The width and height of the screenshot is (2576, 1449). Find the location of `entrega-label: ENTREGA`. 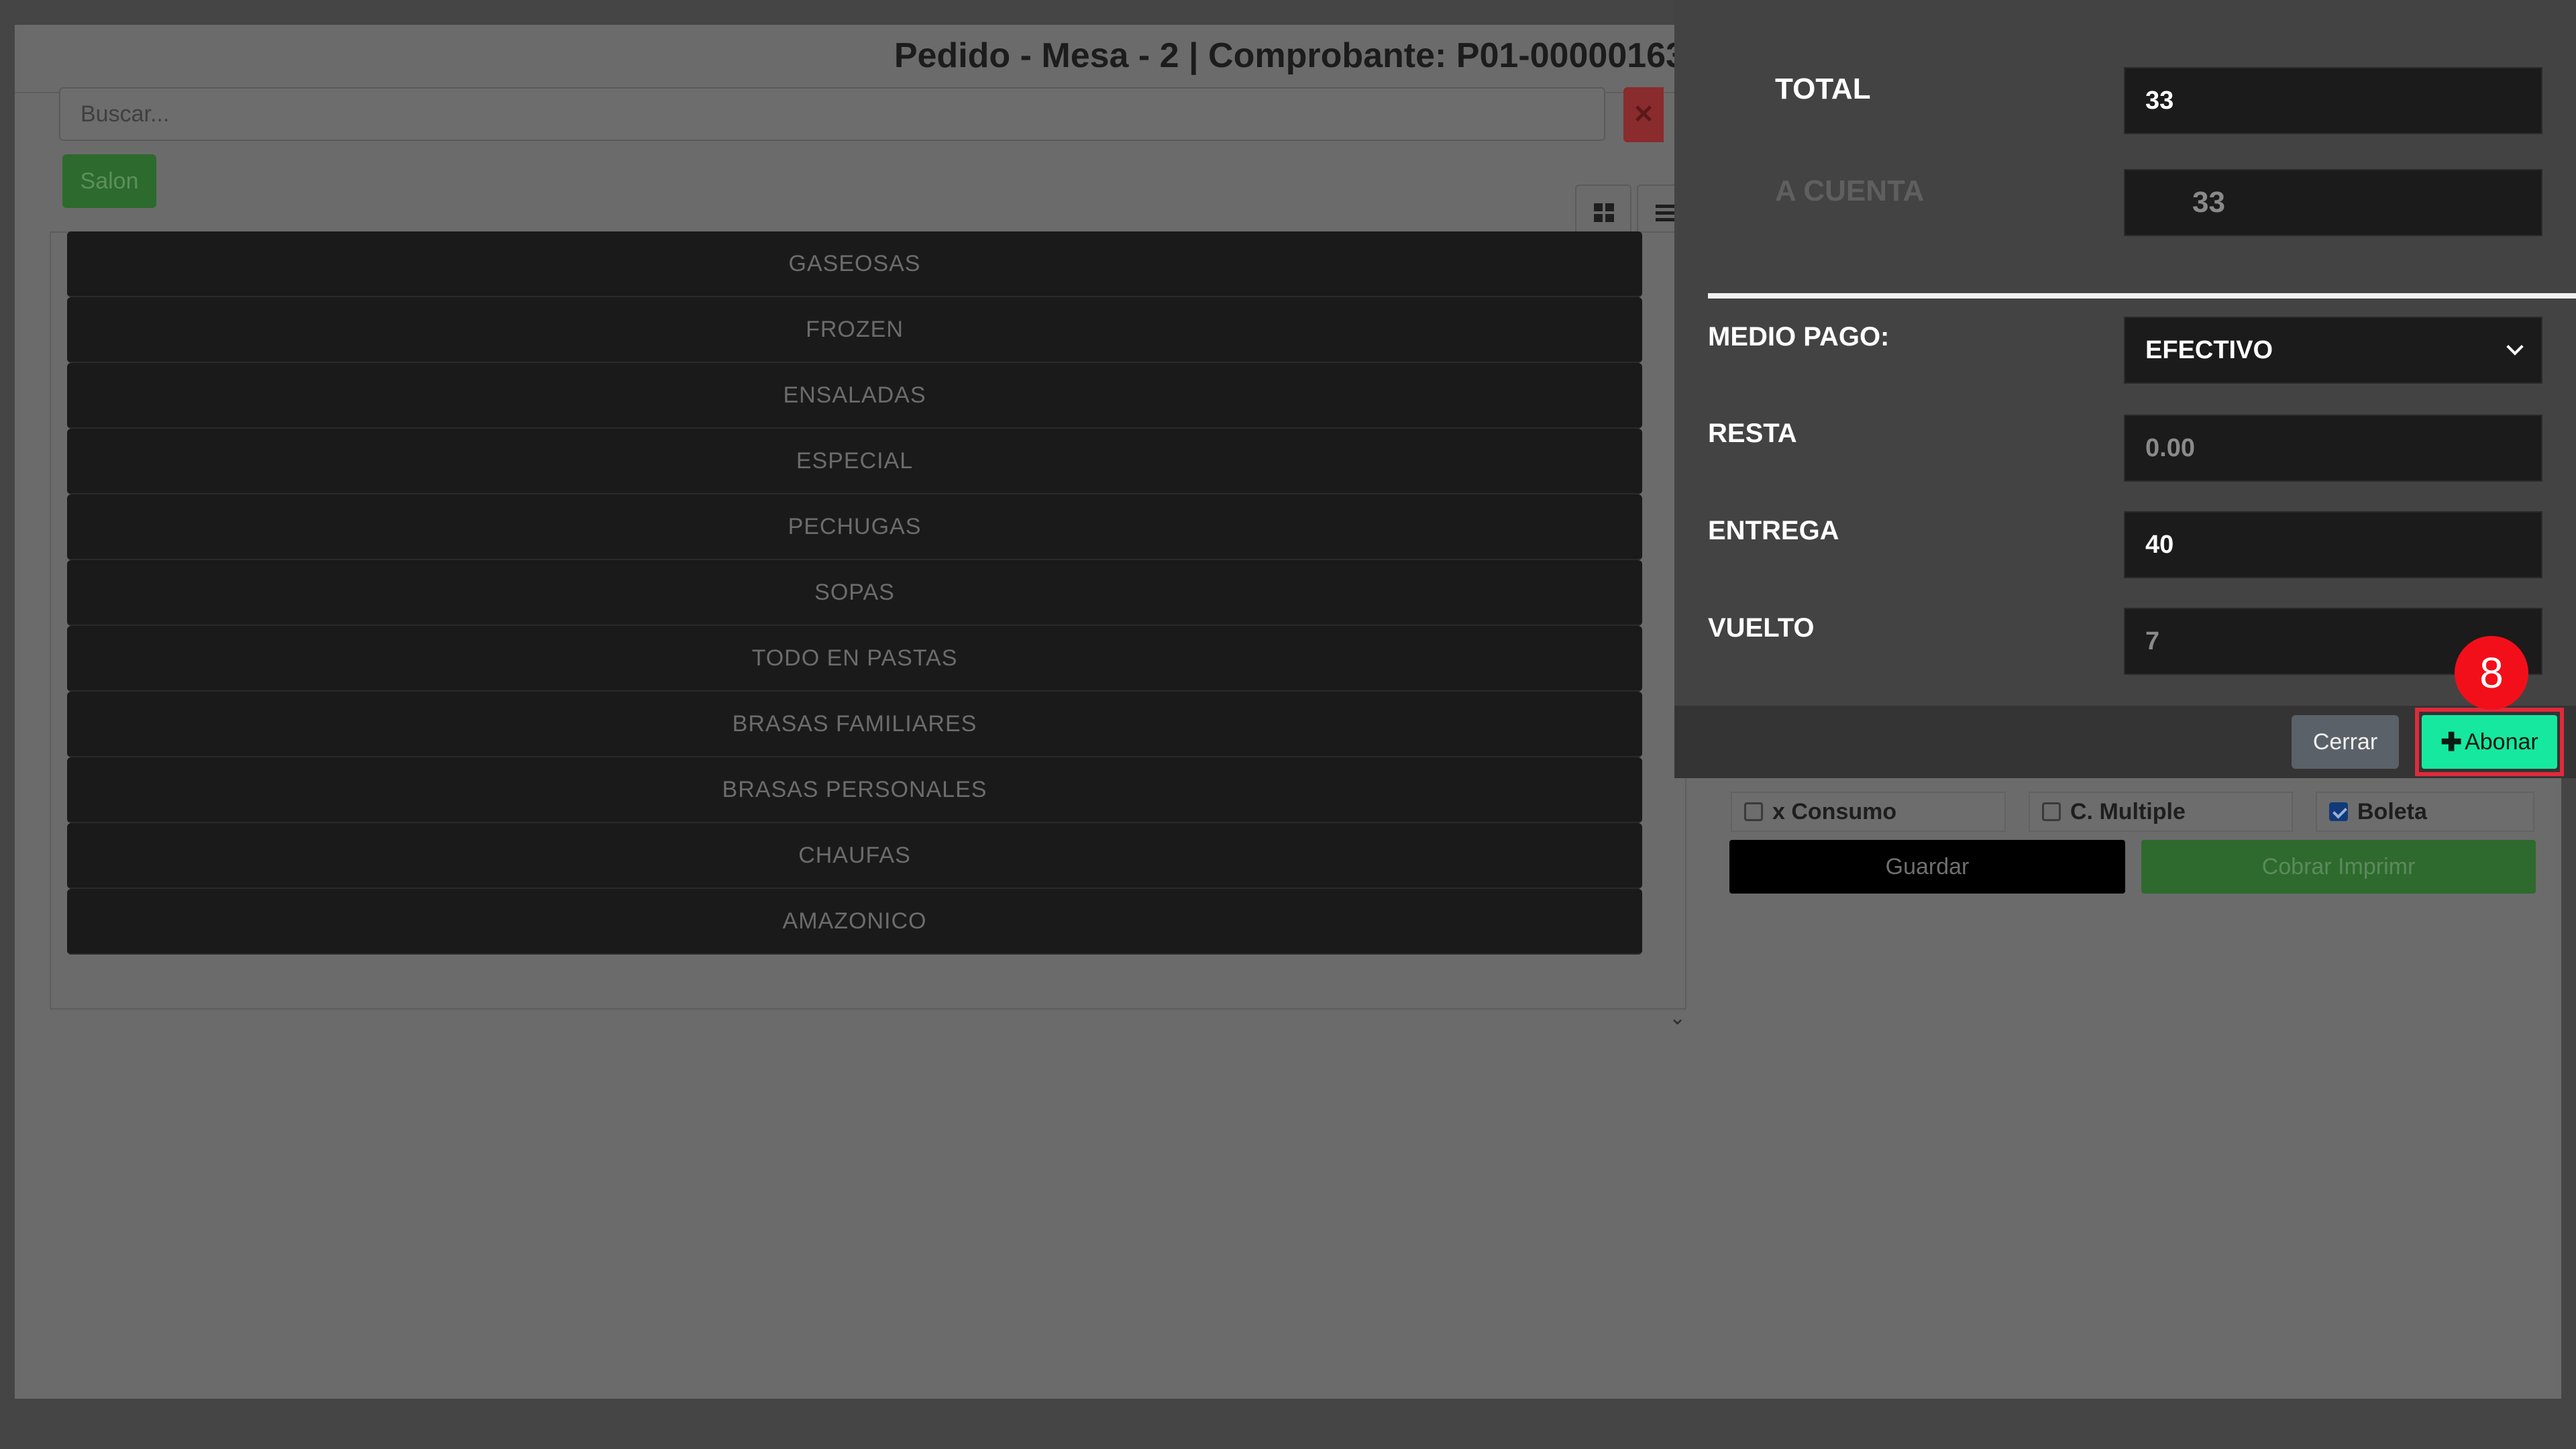

entrega-label: ENTREGA is located at coordinates (1773, 530).